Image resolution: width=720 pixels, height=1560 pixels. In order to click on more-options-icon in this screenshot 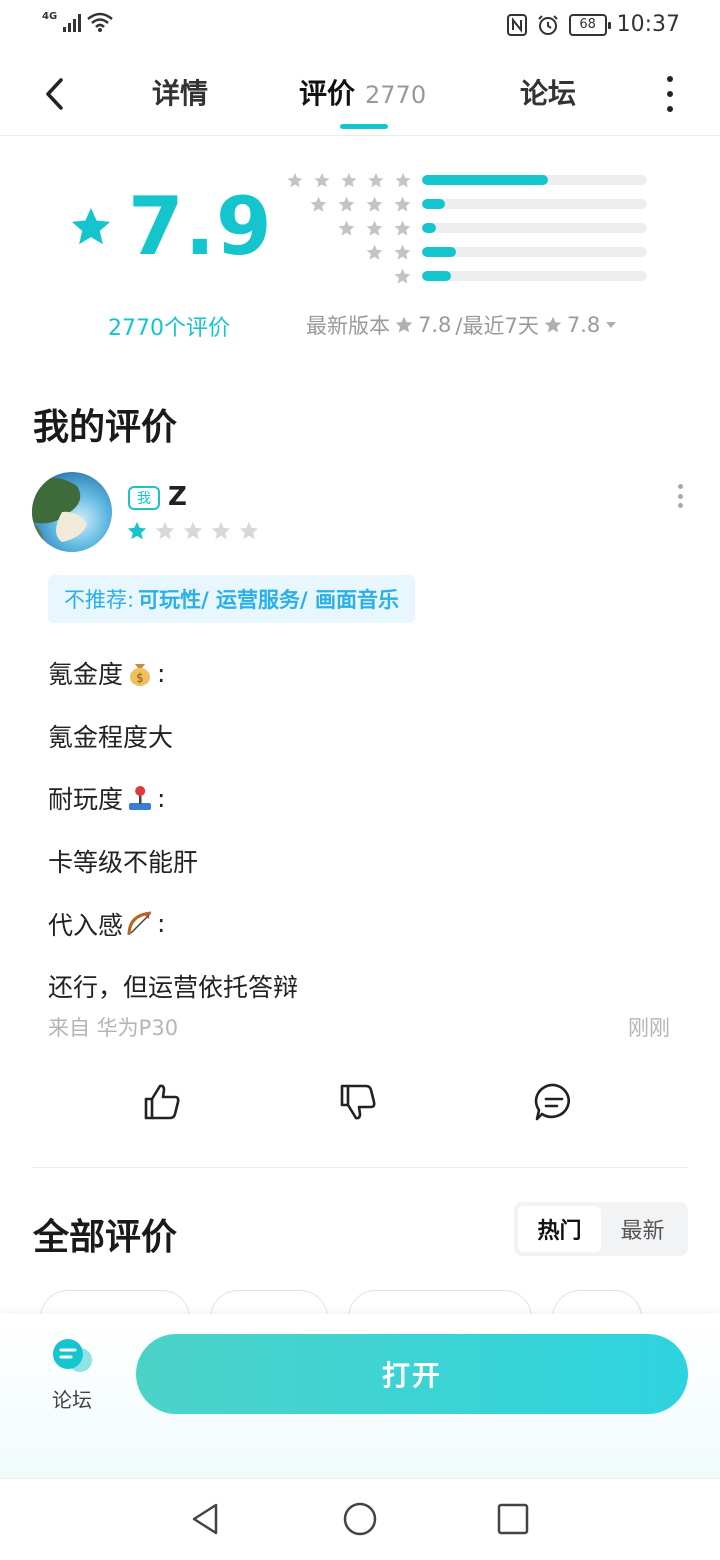, I will do `click(670, 94)`.